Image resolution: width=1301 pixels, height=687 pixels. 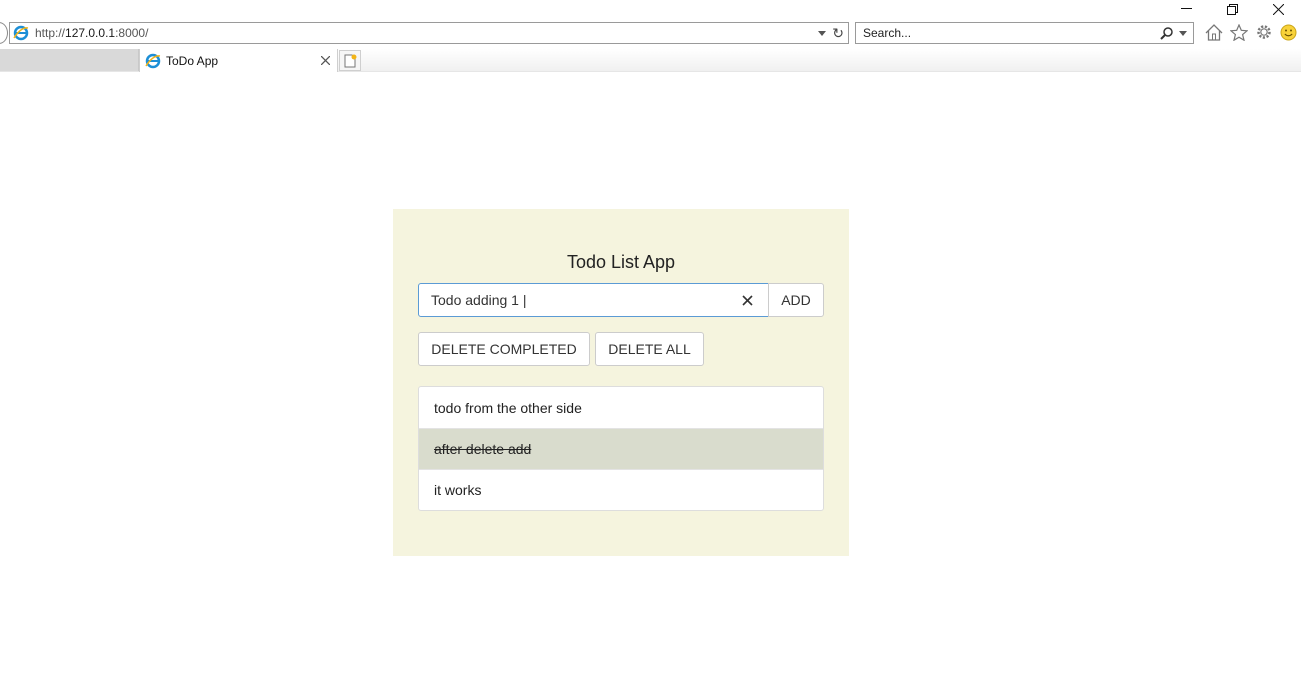 I want to click on home-icon, so click(x=1213, y=32).